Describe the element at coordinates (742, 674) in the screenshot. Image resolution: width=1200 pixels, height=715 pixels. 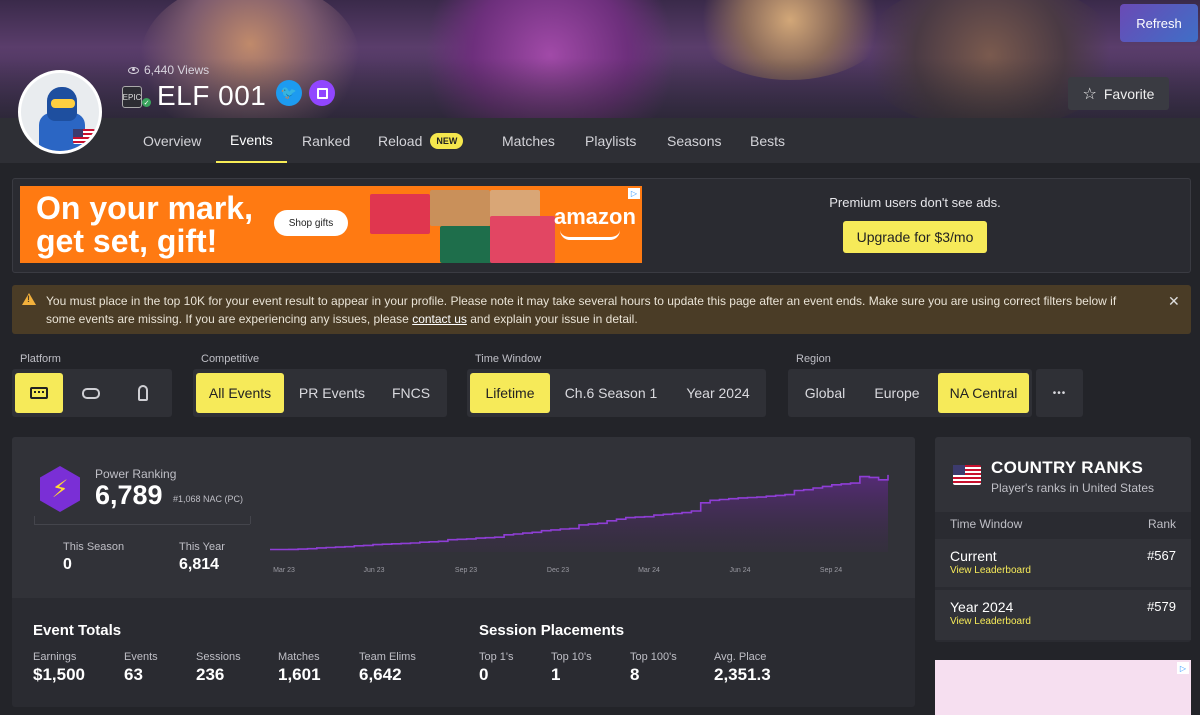
I see `avg-place-value: 2,351.3` at that location.